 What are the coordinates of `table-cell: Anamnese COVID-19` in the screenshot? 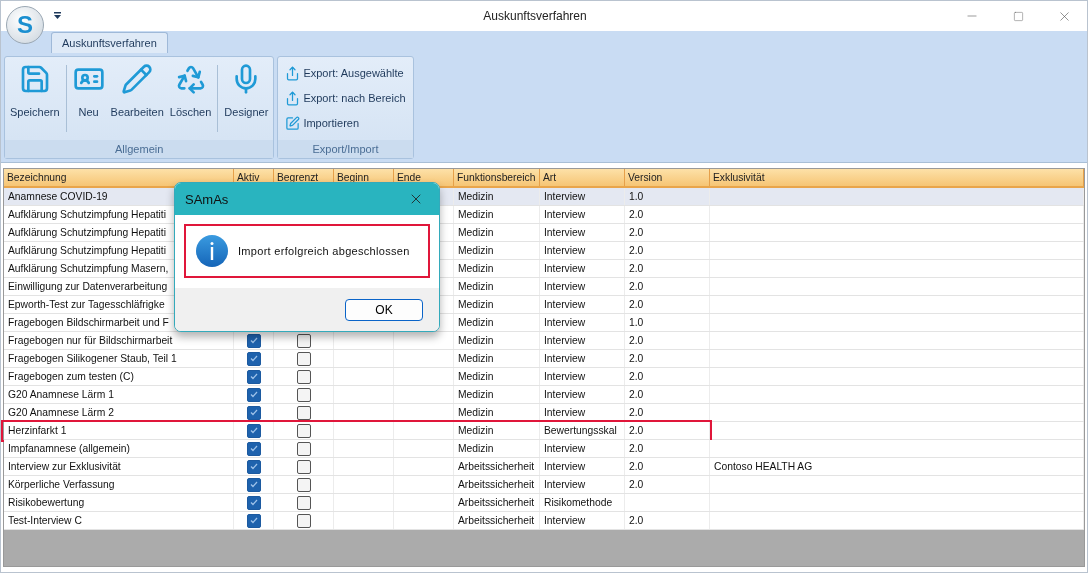 It's located at (58, 196).